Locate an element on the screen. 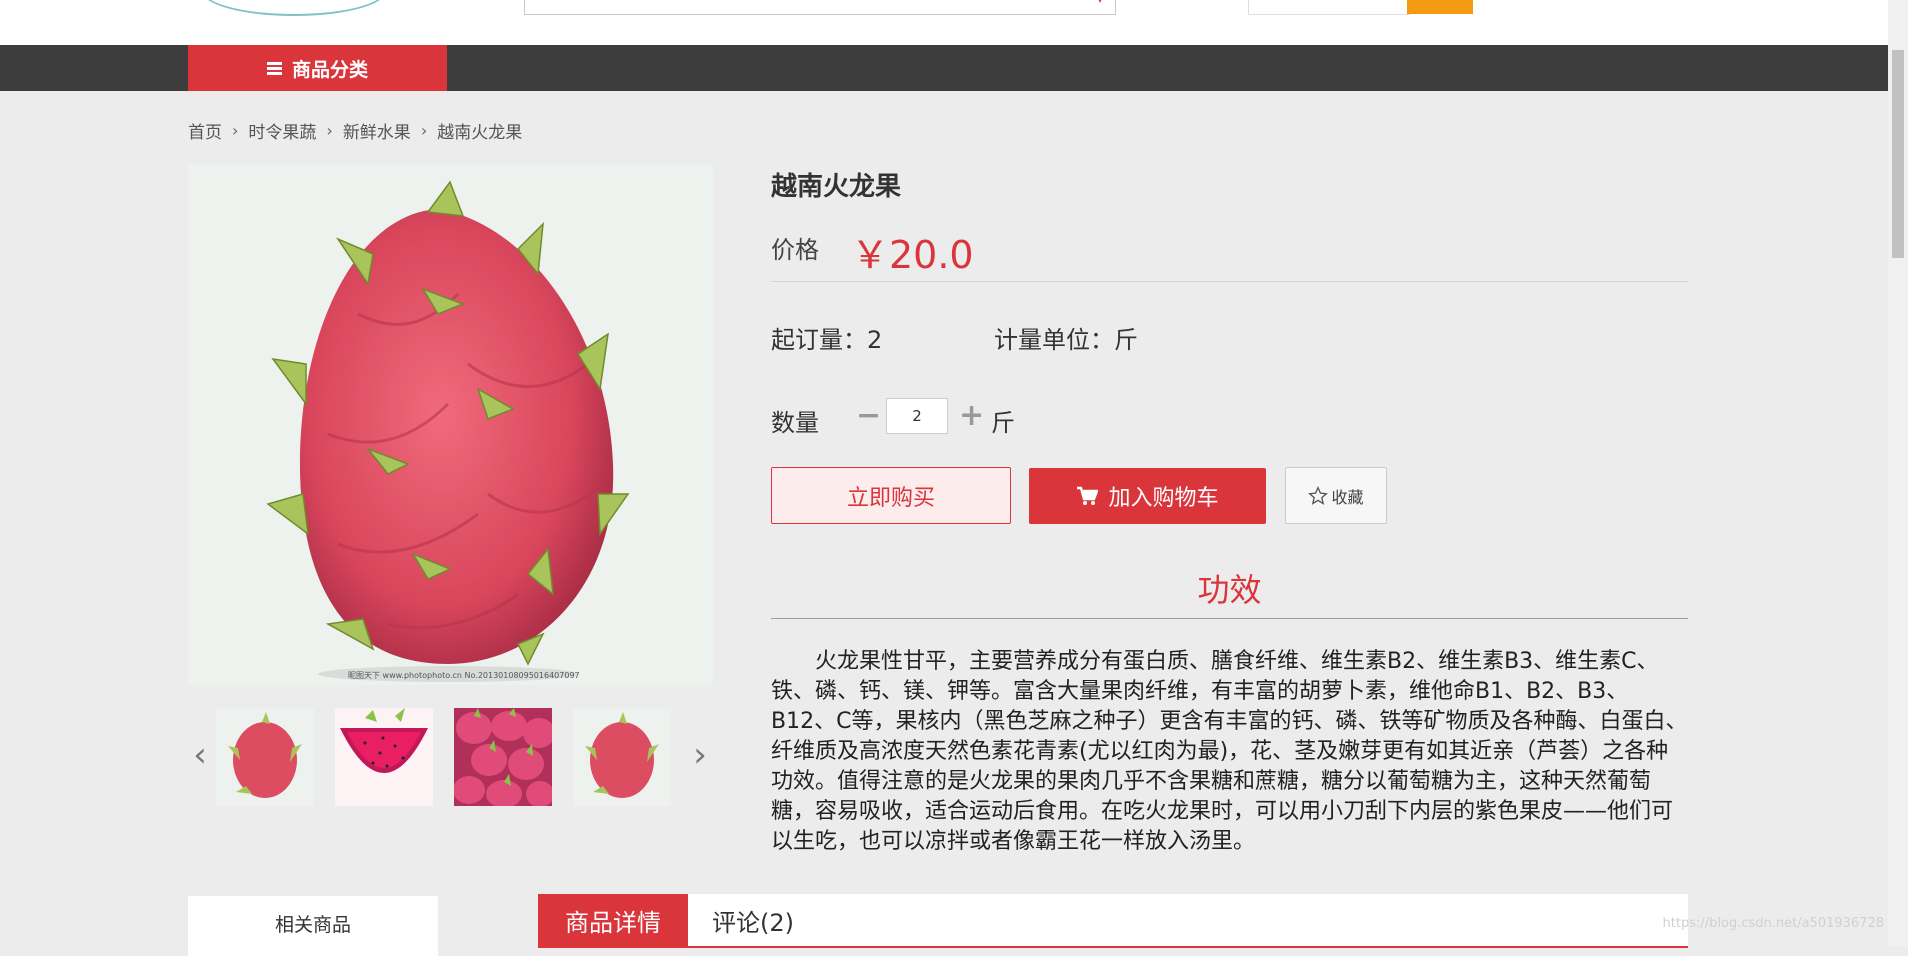 The image size is (1908, 956). dragon-fruit-image is located at coordinates (450, 424).